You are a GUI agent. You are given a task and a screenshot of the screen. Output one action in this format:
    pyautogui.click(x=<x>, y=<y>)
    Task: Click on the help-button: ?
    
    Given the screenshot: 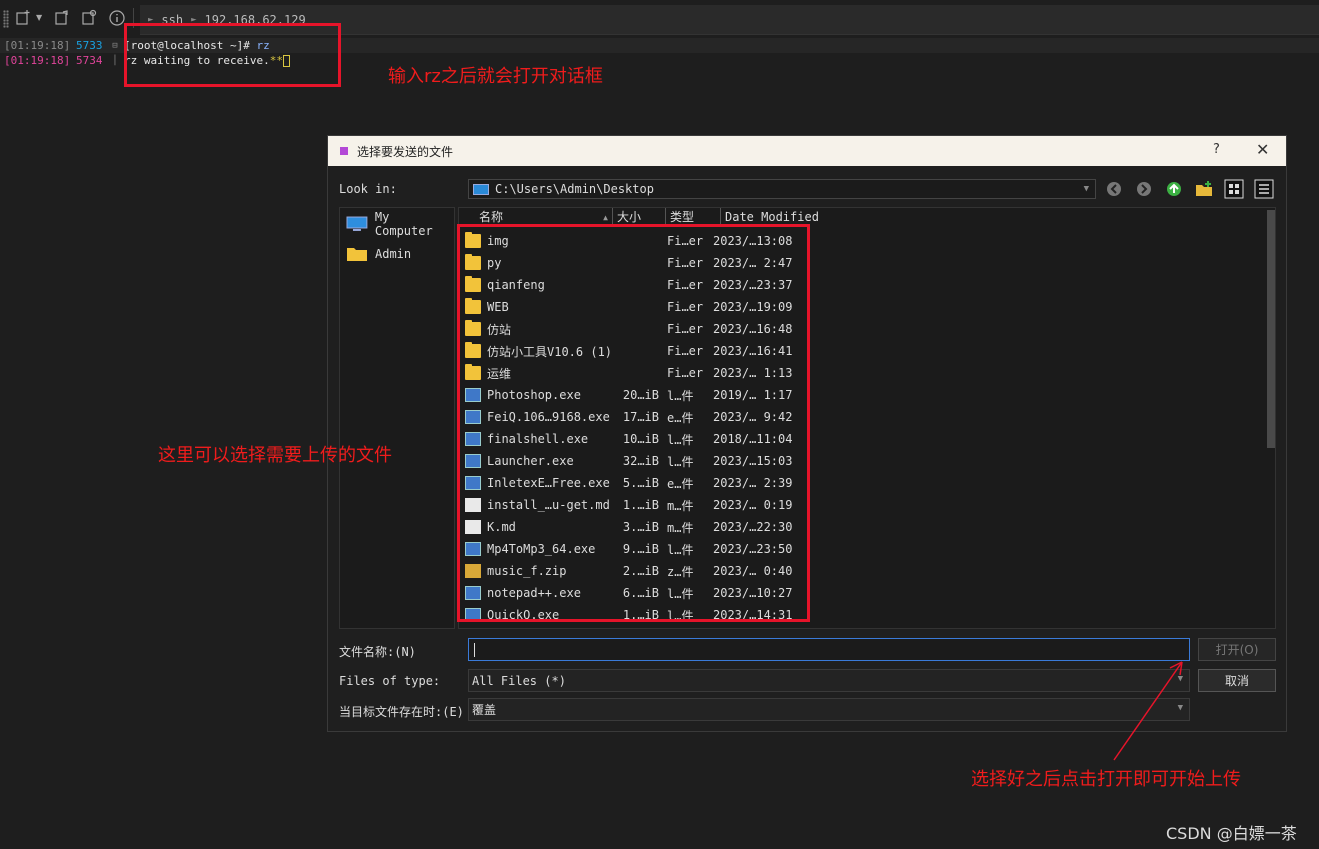 What is the action you would take?
    pyautogui.click(x=1216, y=149)
    